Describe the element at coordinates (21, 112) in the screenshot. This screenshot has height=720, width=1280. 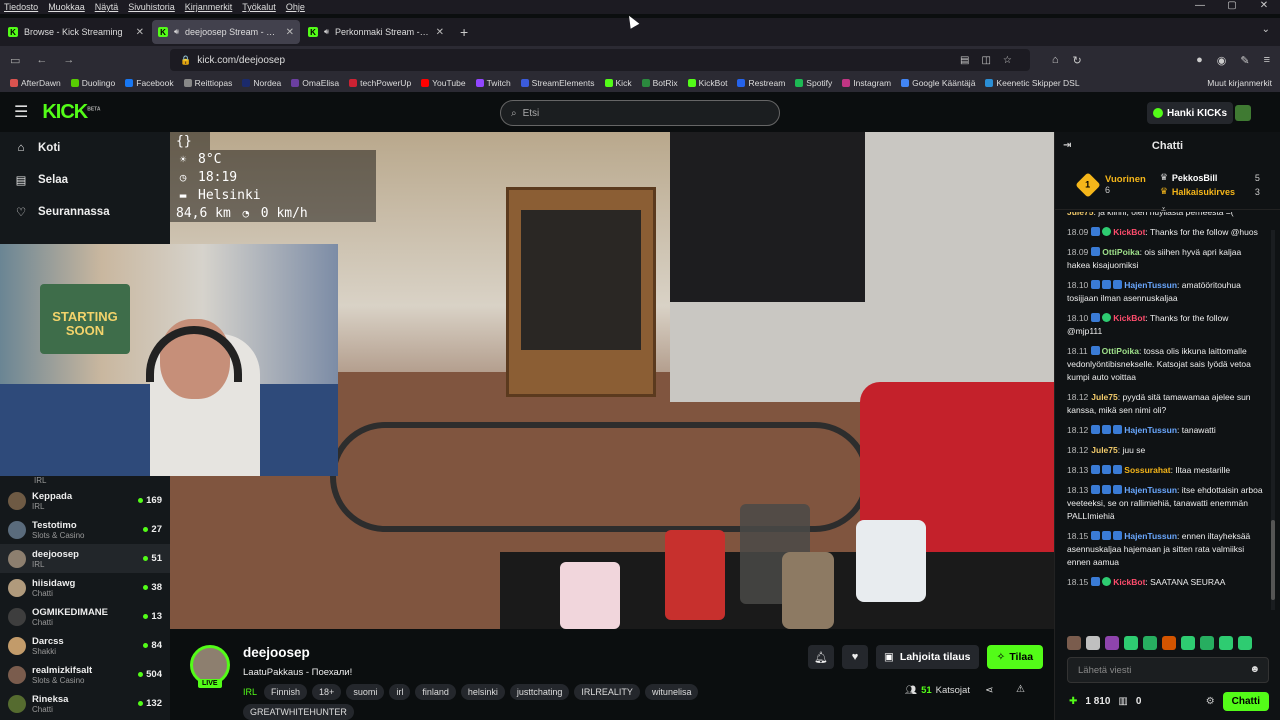
I see `hamburger-menu-icon: ☰` at that location.